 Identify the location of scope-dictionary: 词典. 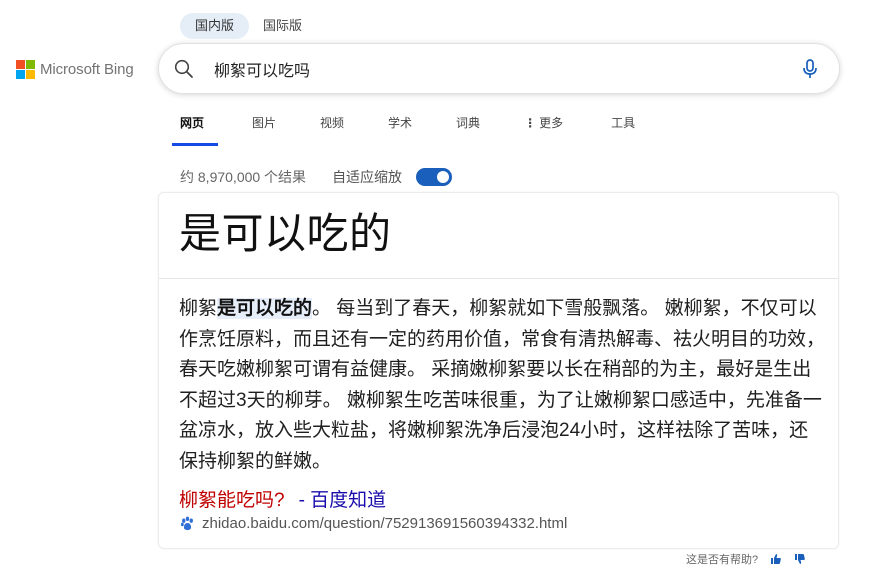
(468, 124).